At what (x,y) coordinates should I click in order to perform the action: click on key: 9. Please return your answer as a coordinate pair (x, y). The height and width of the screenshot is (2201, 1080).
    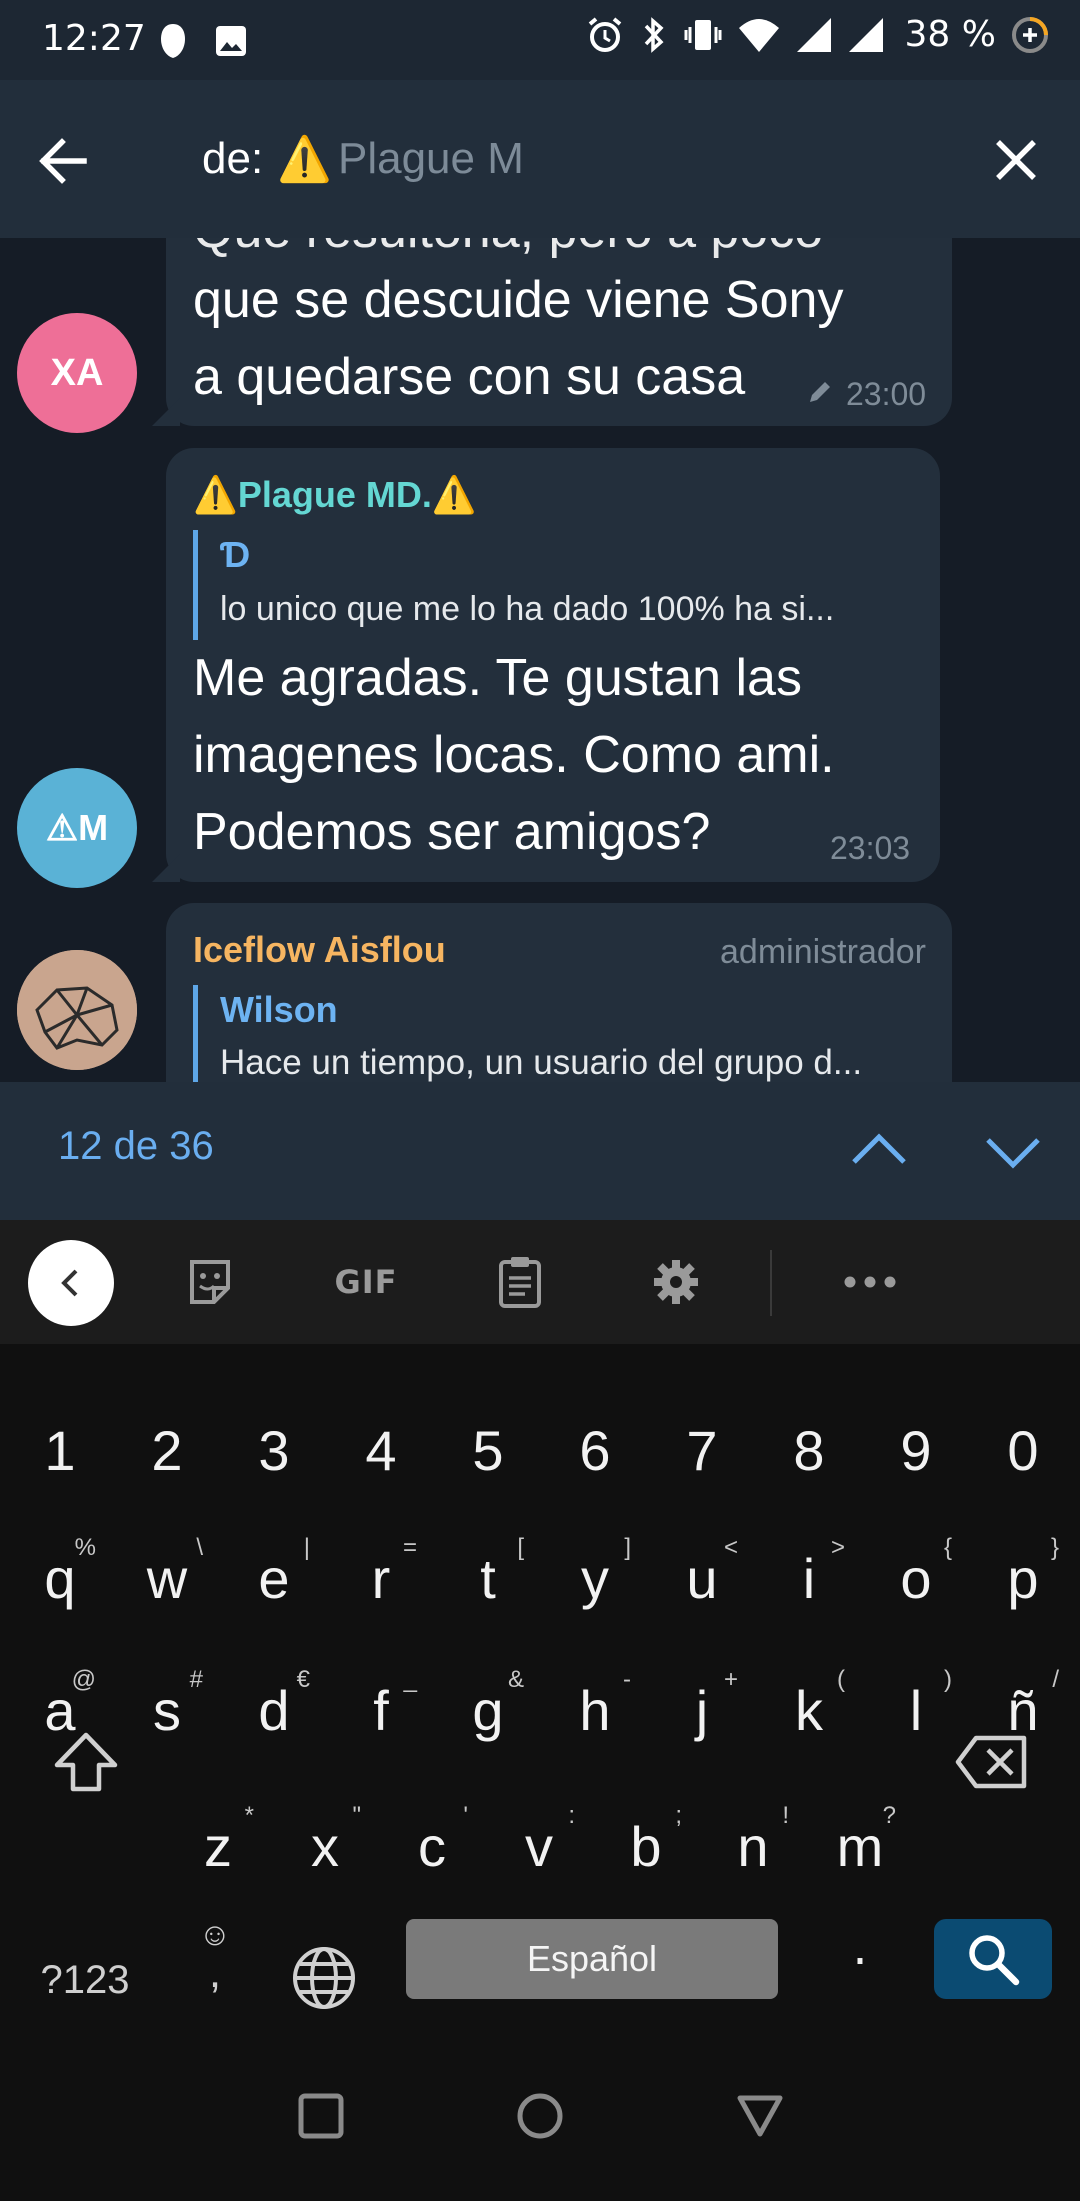
    Looking at the image, I should click on (916, 1450).